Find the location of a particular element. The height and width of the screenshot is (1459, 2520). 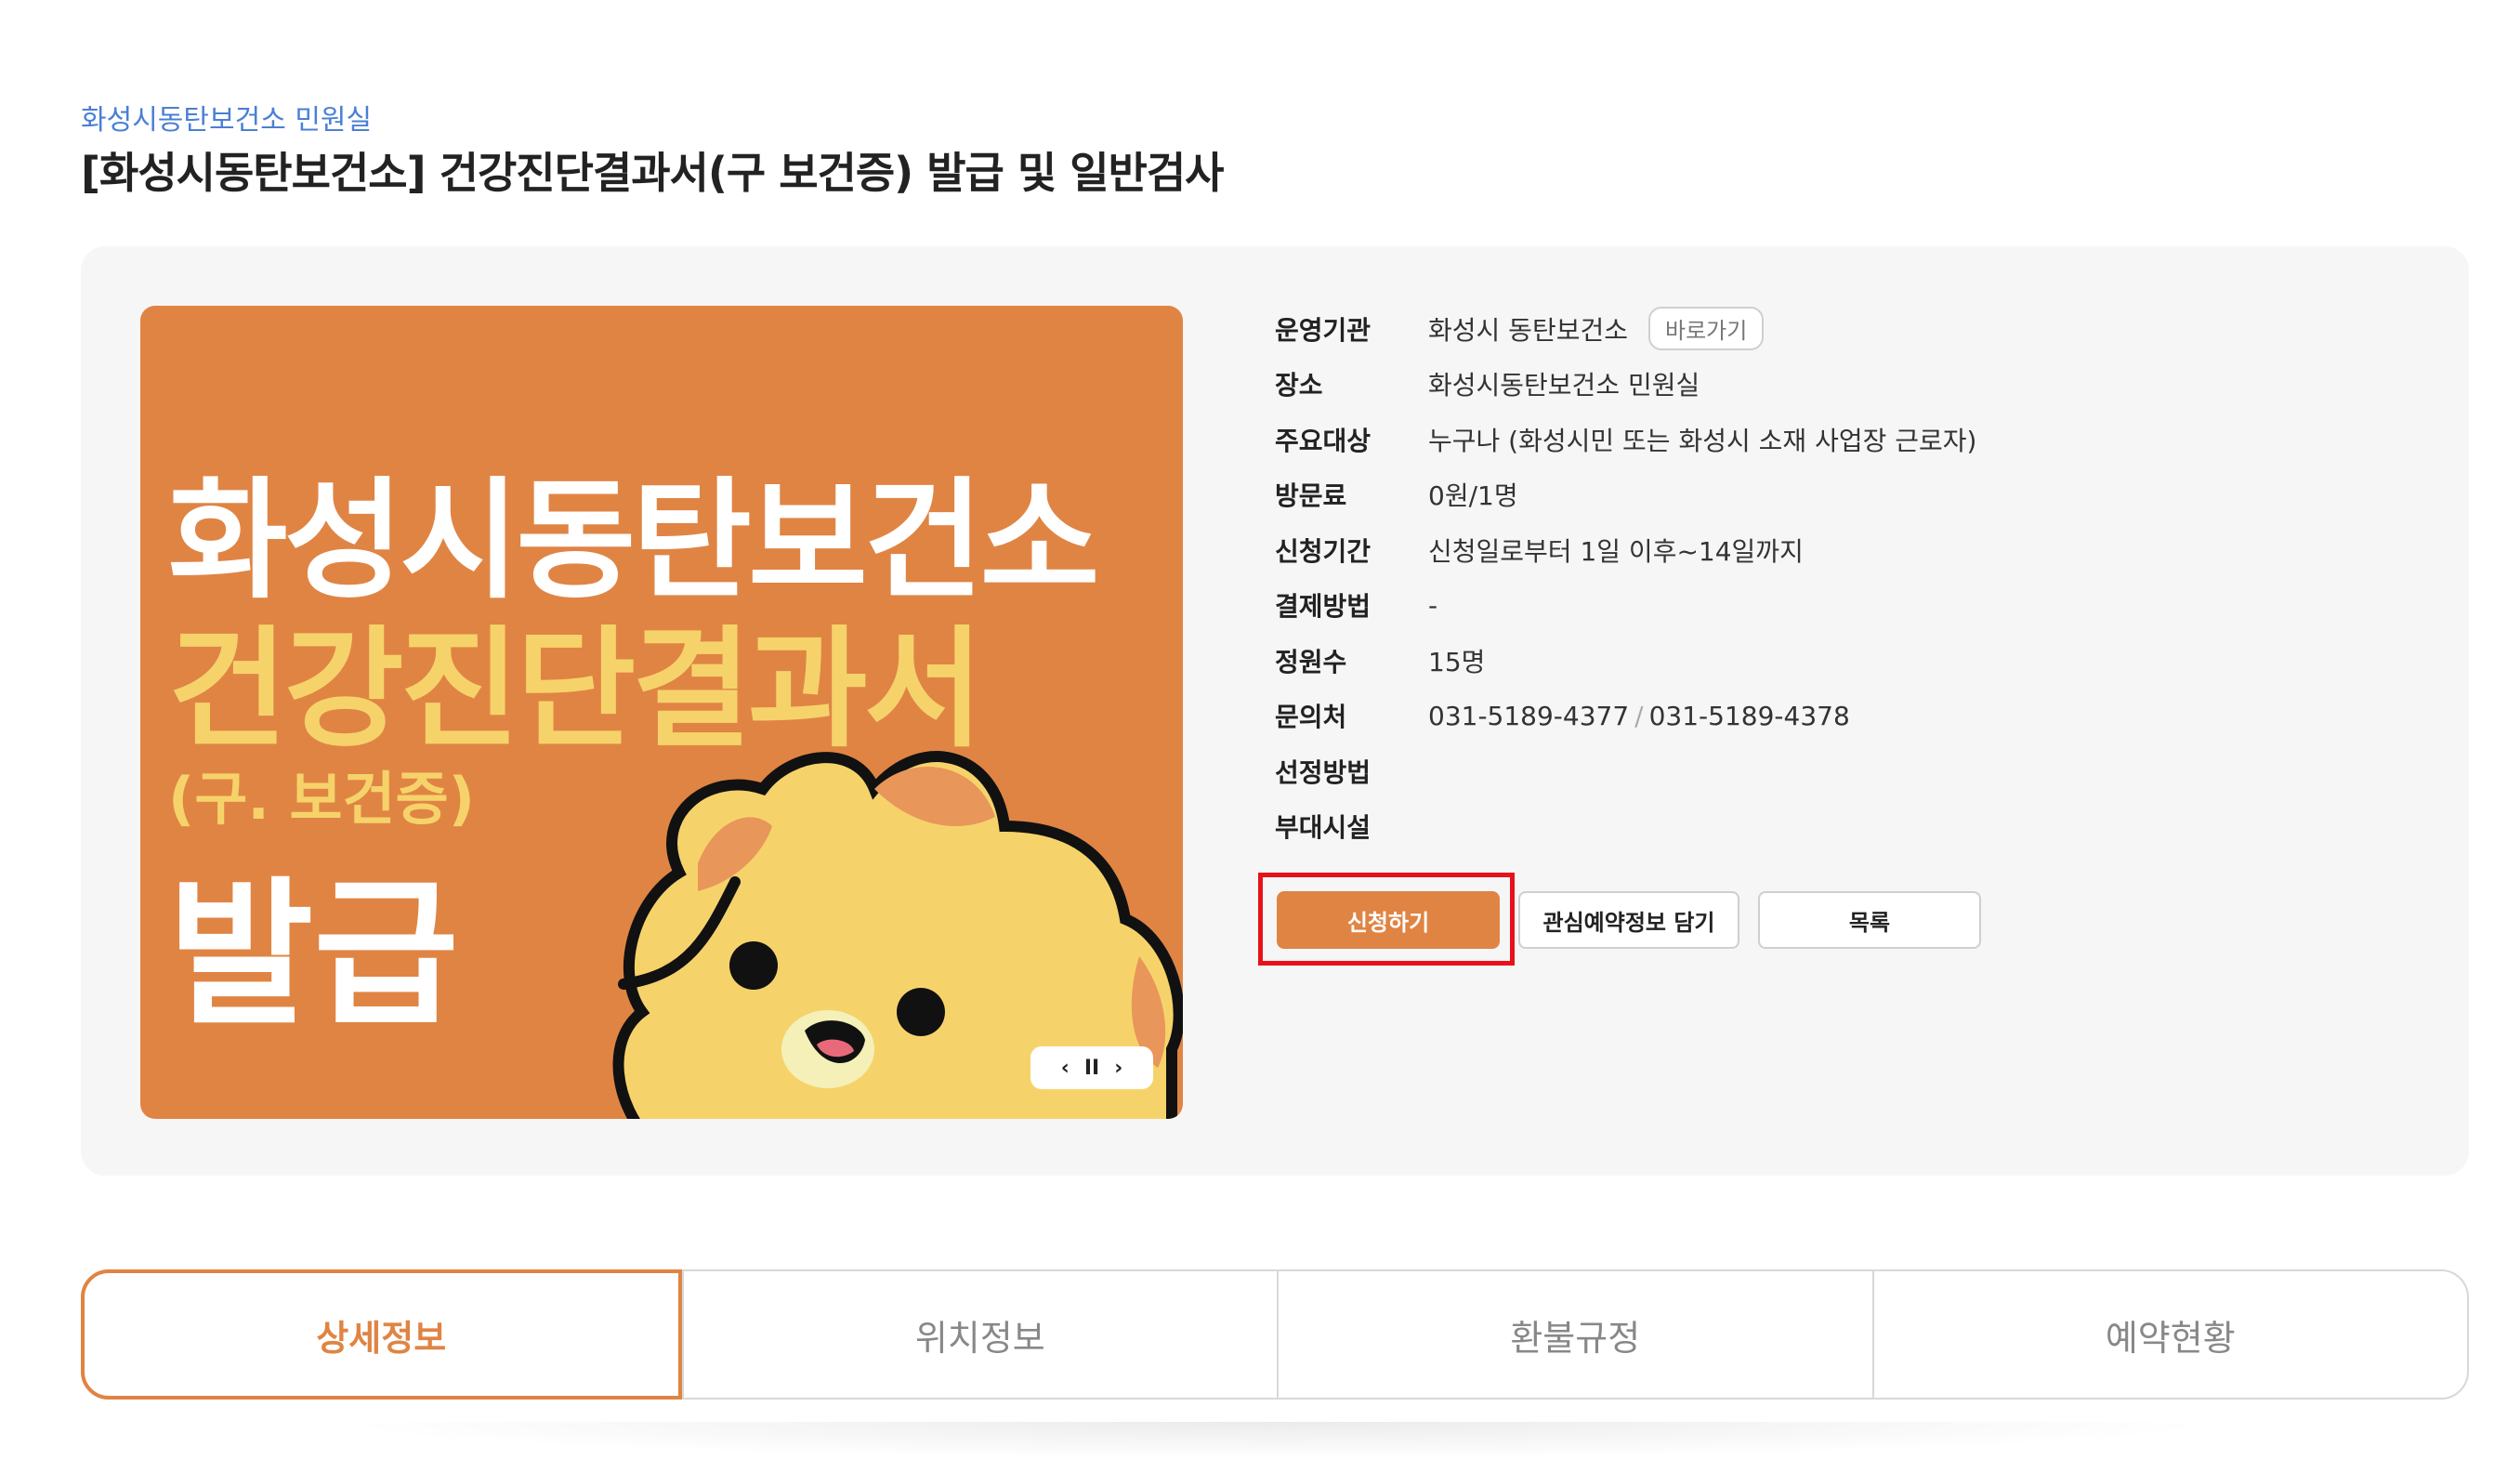

period-value: 신청일로부터 1일 이후~14일까지 is located at coordinates (1616, 551).